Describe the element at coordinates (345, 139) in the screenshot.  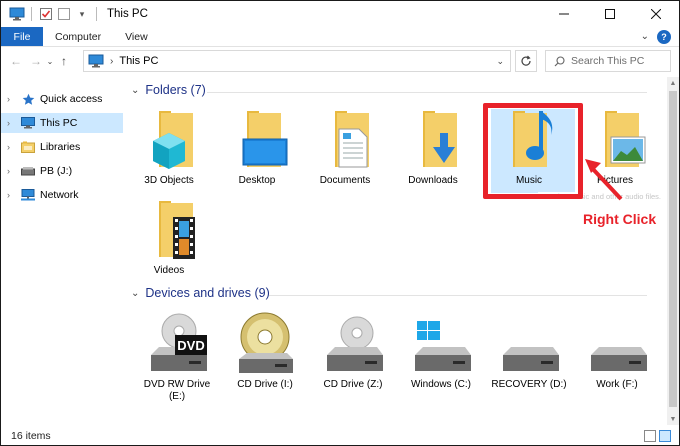
I see `documents-folder-icon` at that location.